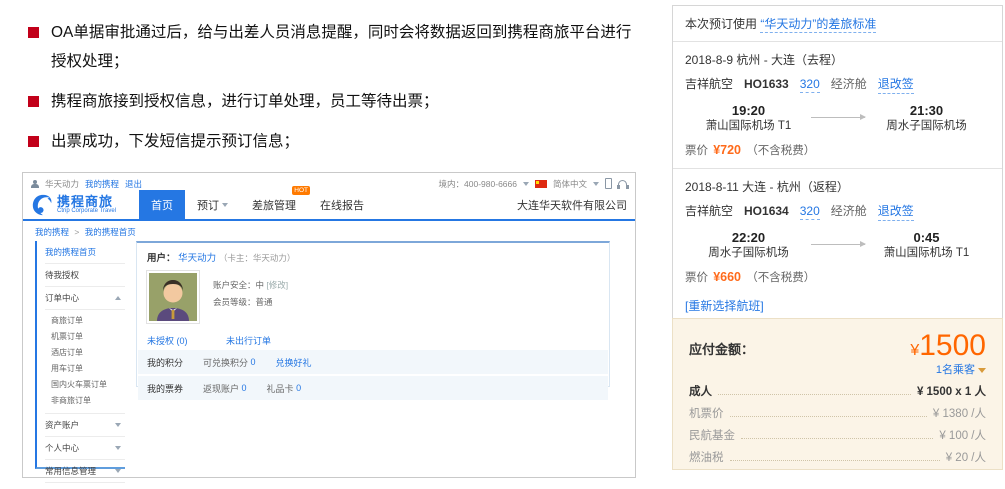 The height and width of the screenshot is (489, 1005). What do you see at coordinates (85, 384) in the screenshot?
I see `sidebar-item-train-orders: 国内火车票订单` at bounding box center [85, 384].